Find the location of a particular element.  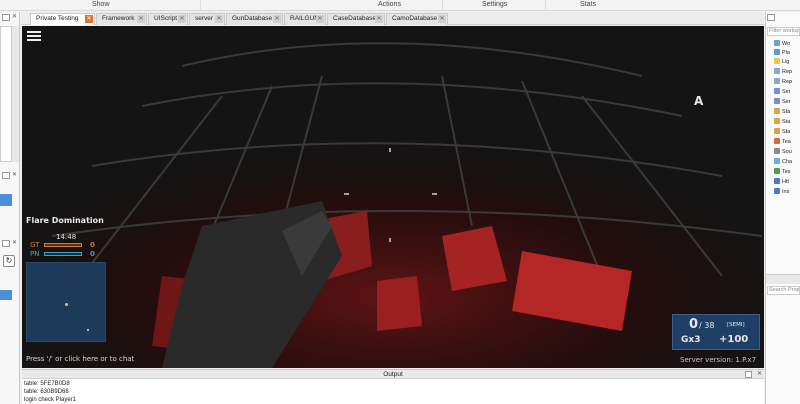

output-header: Output ✕ is located at coordinates (393, 374).